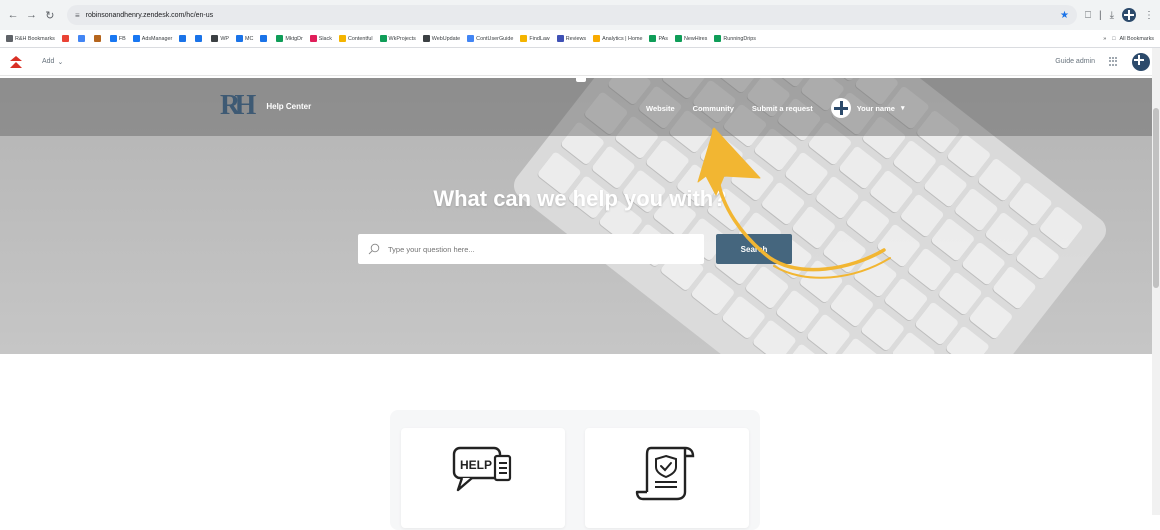  I want to click on extensions-icon: ⎕, so click(1088, 15).